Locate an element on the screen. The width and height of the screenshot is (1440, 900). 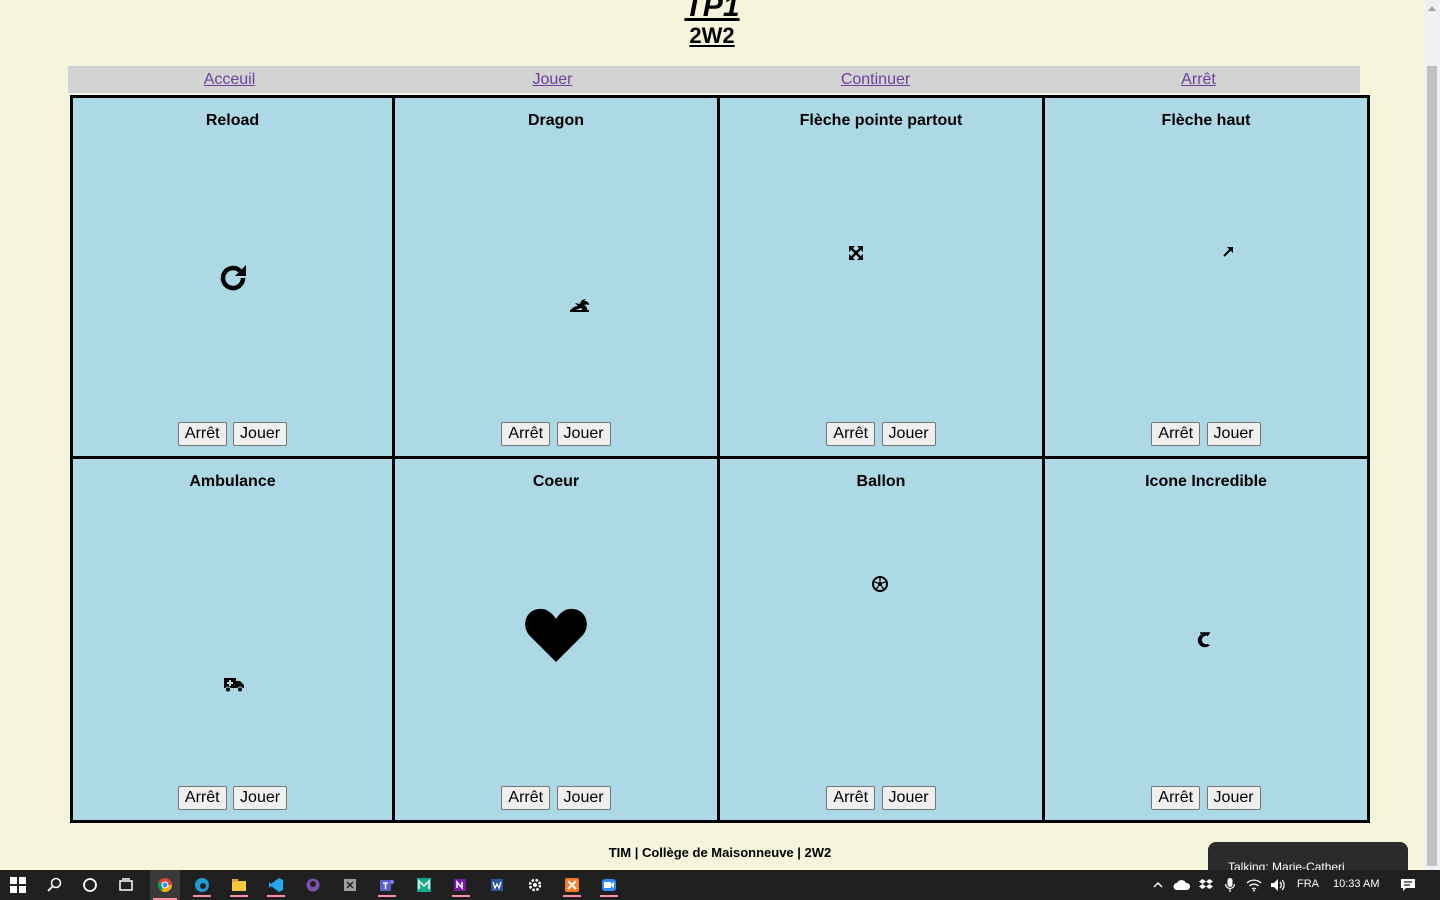
windows-start-icon is located at coordinates (18, 885).